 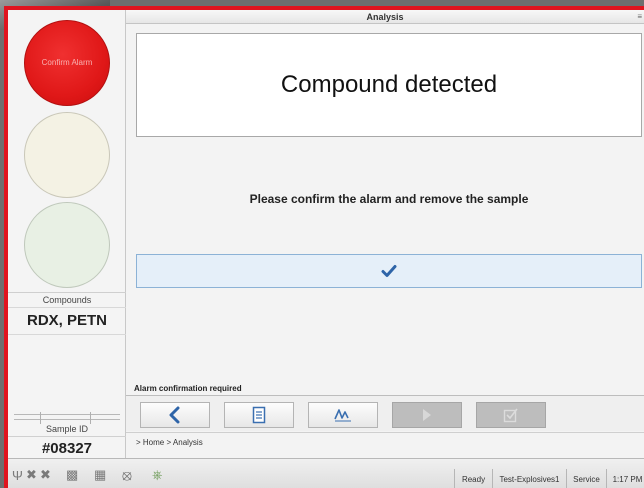 What do you see at coordinates (157, 475) in the screenshot?
I see `plug-icon: ⎈` at bounding box center [157, 475].